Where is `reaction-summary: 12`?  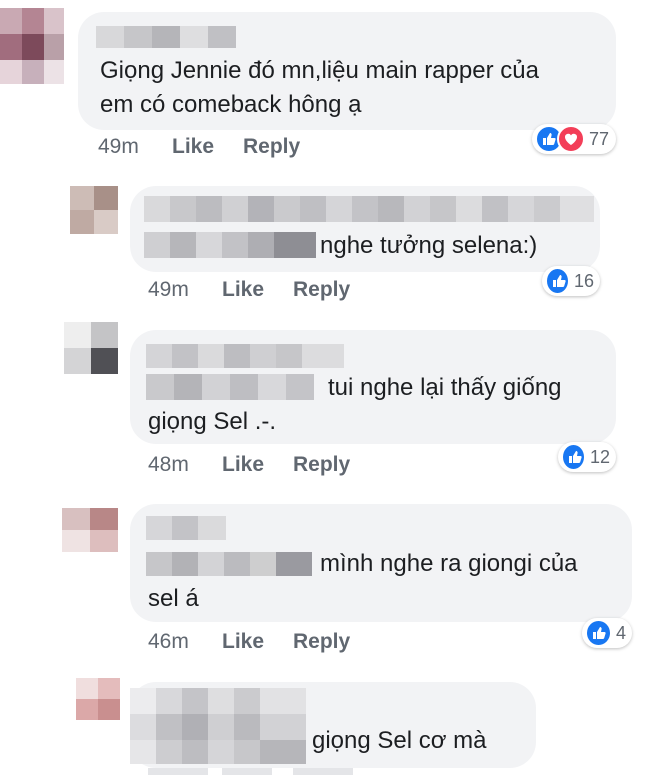 reaction-summary: 12 is located at coordinates (587, 457).